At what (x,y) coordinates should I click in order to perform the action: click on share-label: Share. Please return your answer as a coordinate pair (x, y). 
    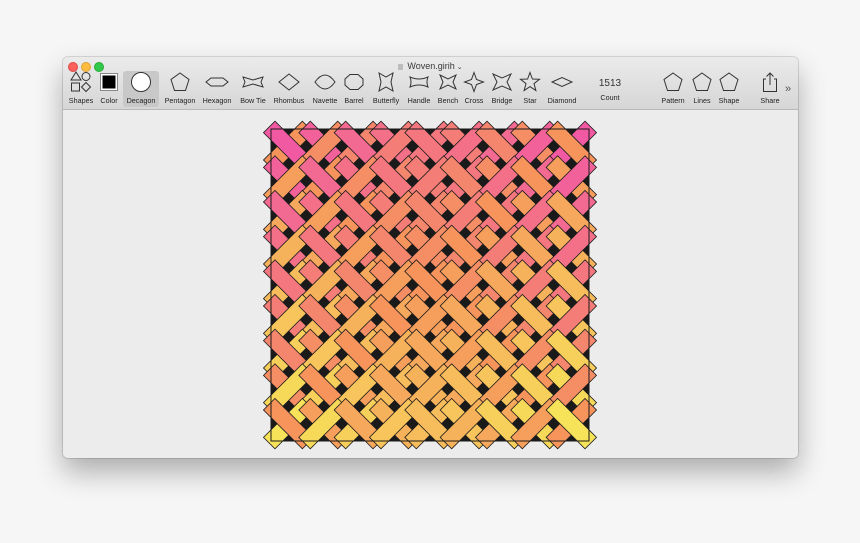
    Looking at the image, I should click on (770, 100).